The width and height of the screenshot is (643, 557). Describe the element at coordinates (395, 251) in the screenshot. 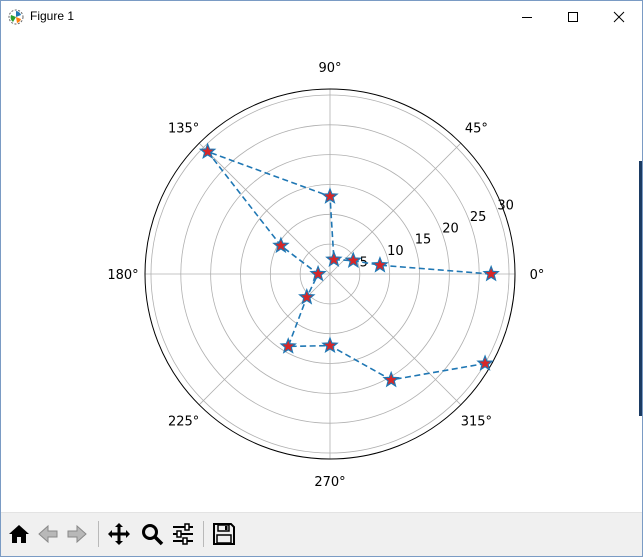

I see `radial-tick-label: 10` at that location.